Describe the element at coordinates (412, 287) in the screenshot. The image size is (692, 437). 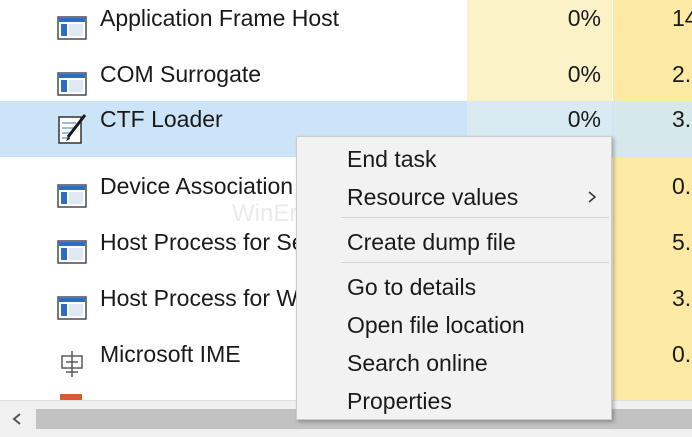
I see `menu-item-label: Go to details` at that location.